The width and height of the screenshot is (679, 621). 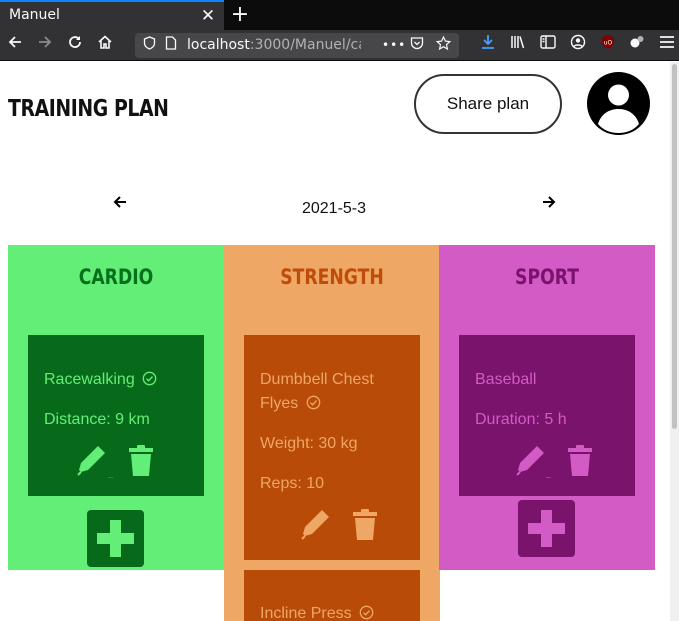 I want to click on page-icon, so click(x=171, y=45).